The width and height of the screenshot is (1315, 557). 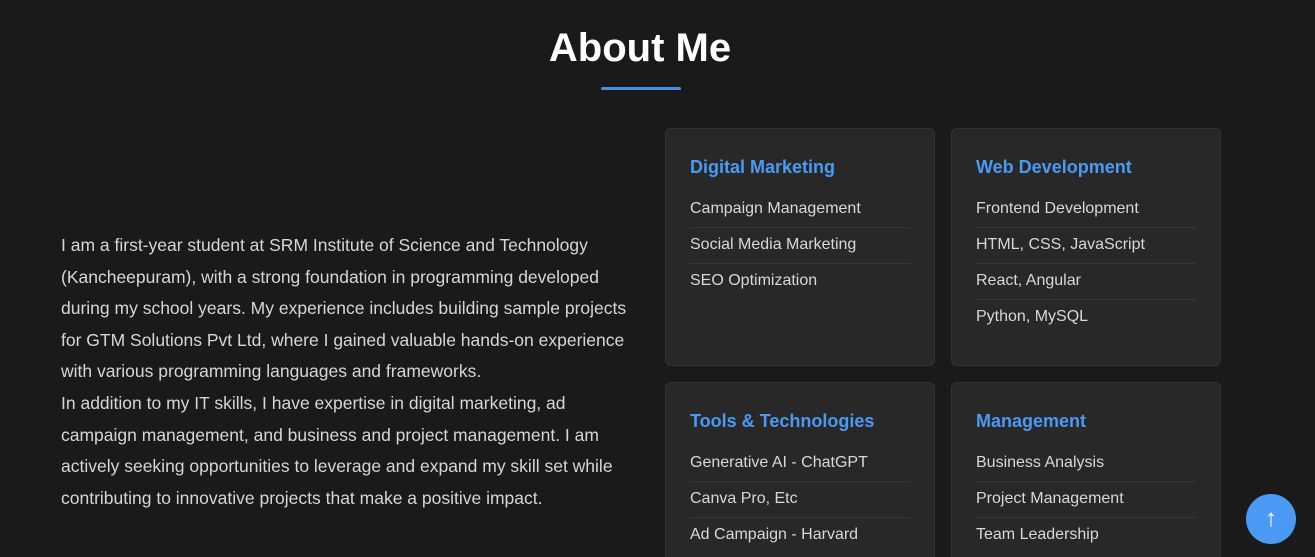 What do you see at coordinates (640, 48) in the screenshot?
I see `section-title: About Me` at bounding box center [640, 48].